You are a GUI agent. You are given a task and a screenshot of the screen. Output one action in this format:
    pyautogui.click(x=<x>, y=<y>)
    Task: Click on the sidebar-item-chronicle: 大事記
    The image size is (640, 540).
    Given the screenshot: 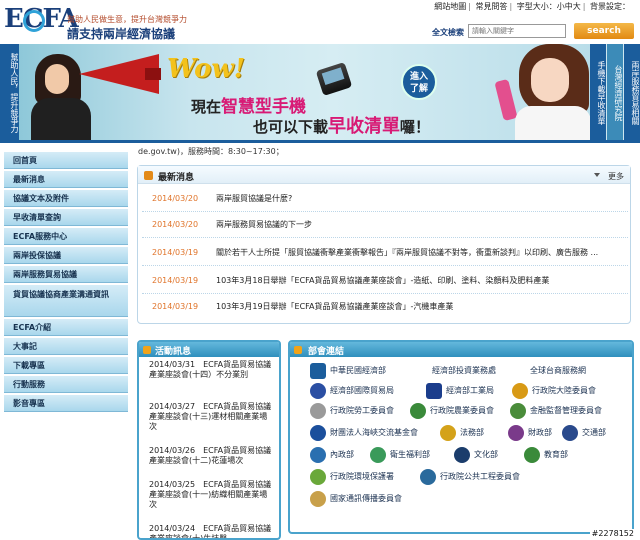 What is the action you would take?
    pyautogui.click(x=66, y=346)
    